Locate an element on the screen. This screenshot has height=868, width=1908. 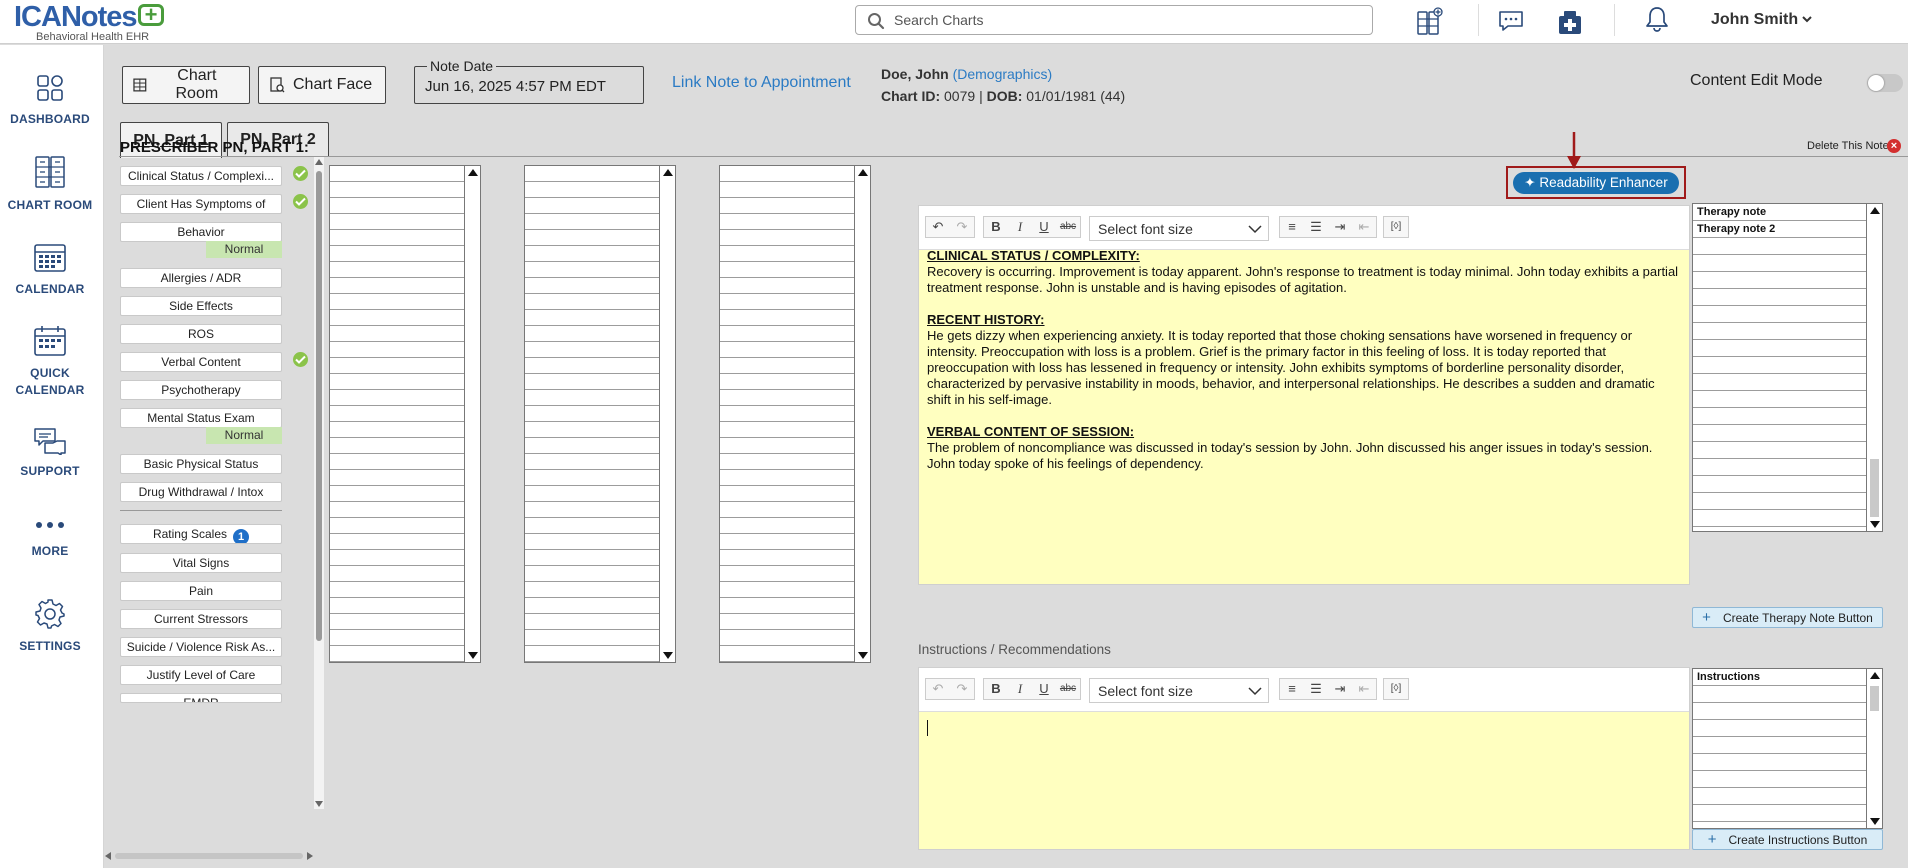
list-item: Therapy note 2 is located at coordinates (1736, 229).